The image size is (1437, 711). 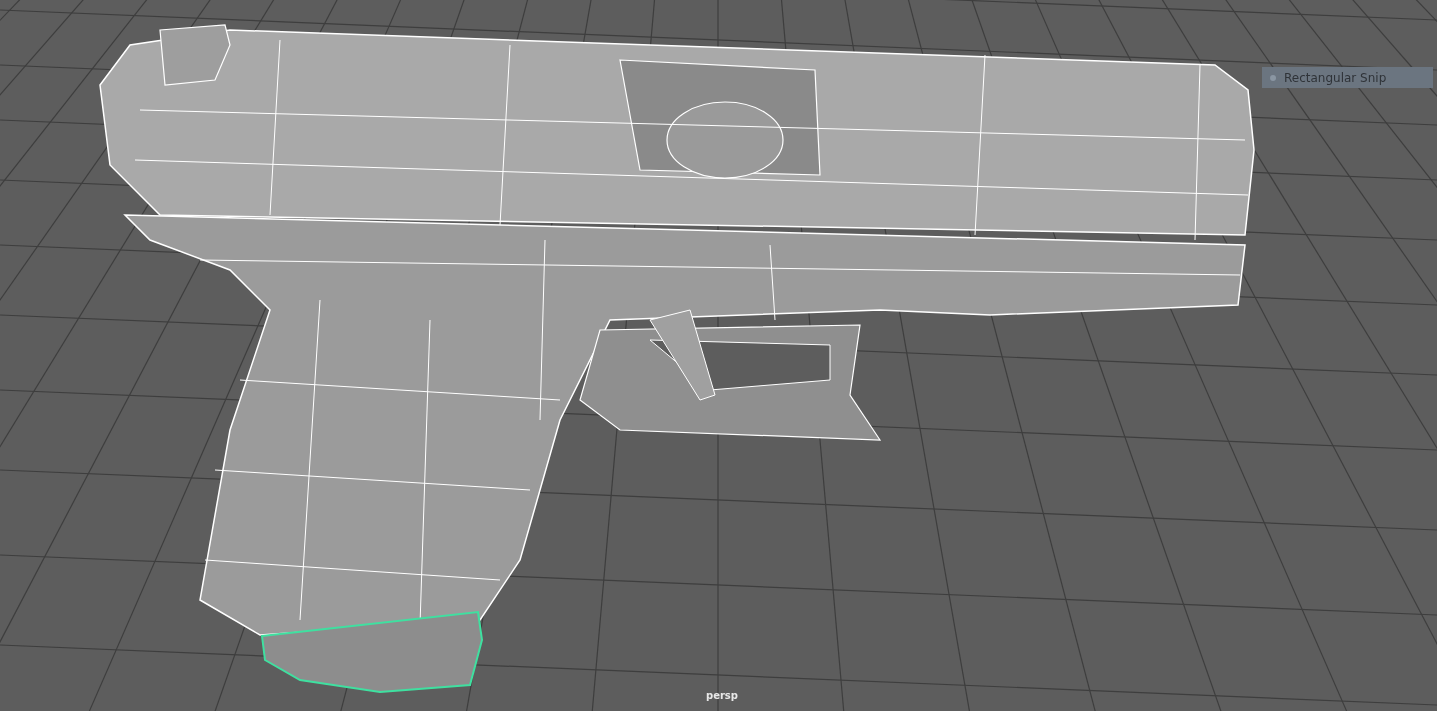 What do you see at coordinates (1335, 78) in the screenshot?
I see `snip-label: Rectangular Snip` at bounding box center [1335, 78].